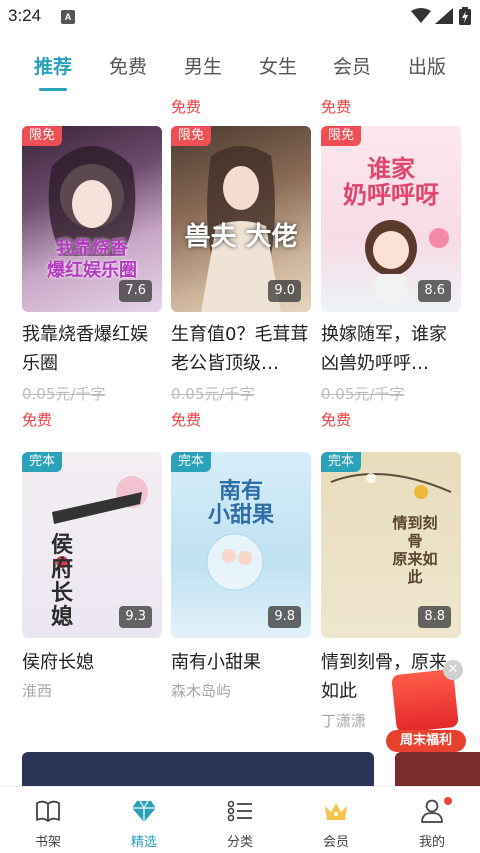 This screenshot has width=480, height=853. What do you see at coordinates (135, 291) in the screenshot?
I see `score-badge: 7.6` at bounding box center [135, 291].